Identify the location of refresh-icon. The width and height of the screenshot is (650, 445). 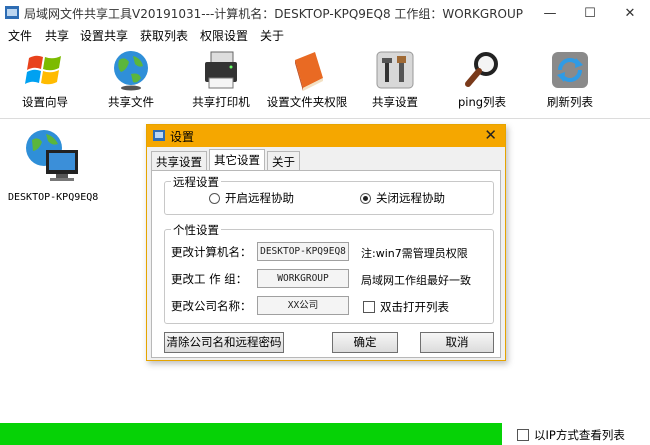
(570, 70).